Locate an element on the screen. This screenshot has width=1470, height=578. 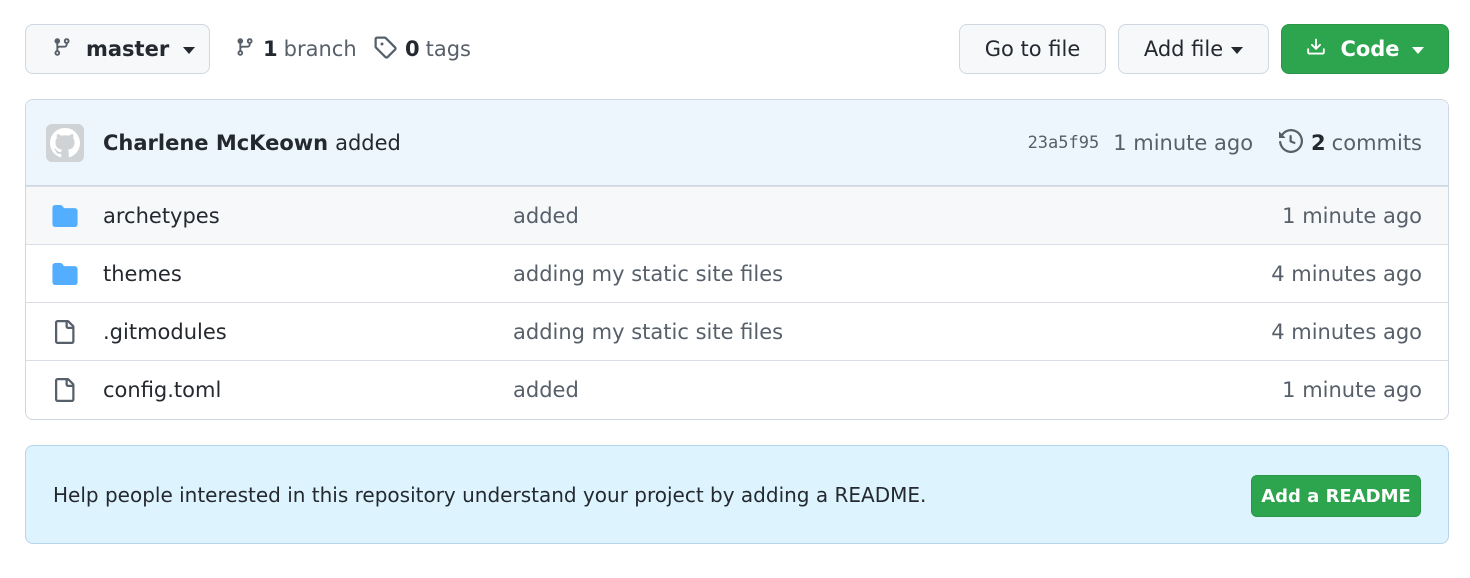
history-icon is located at coordinates (1291, 143).